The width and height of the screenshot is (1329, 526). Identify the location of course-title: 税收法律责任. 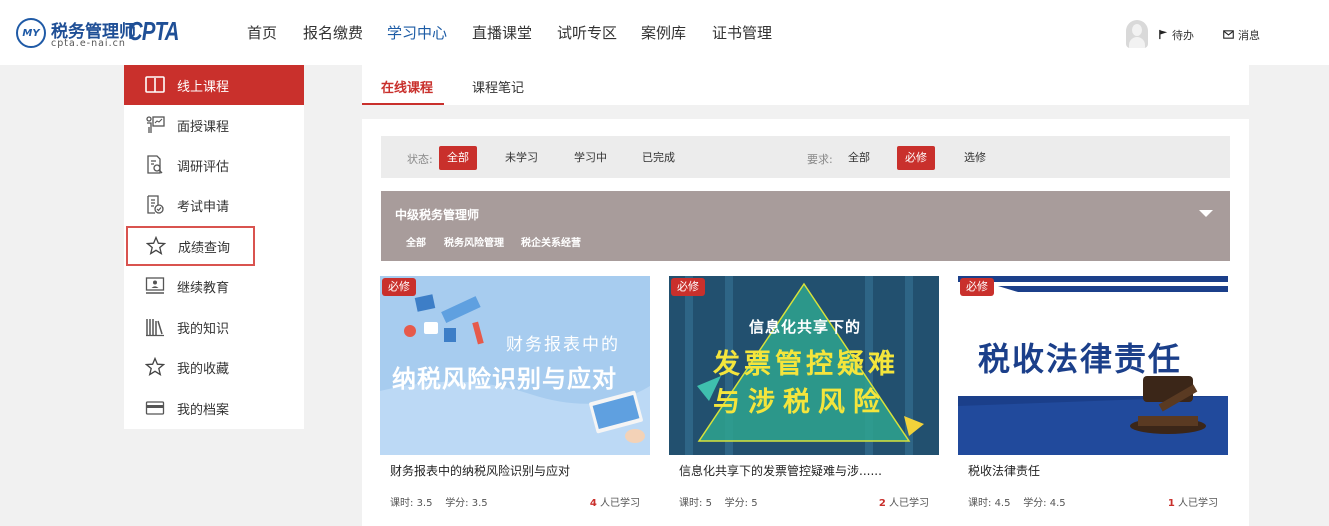
(1004, 470).